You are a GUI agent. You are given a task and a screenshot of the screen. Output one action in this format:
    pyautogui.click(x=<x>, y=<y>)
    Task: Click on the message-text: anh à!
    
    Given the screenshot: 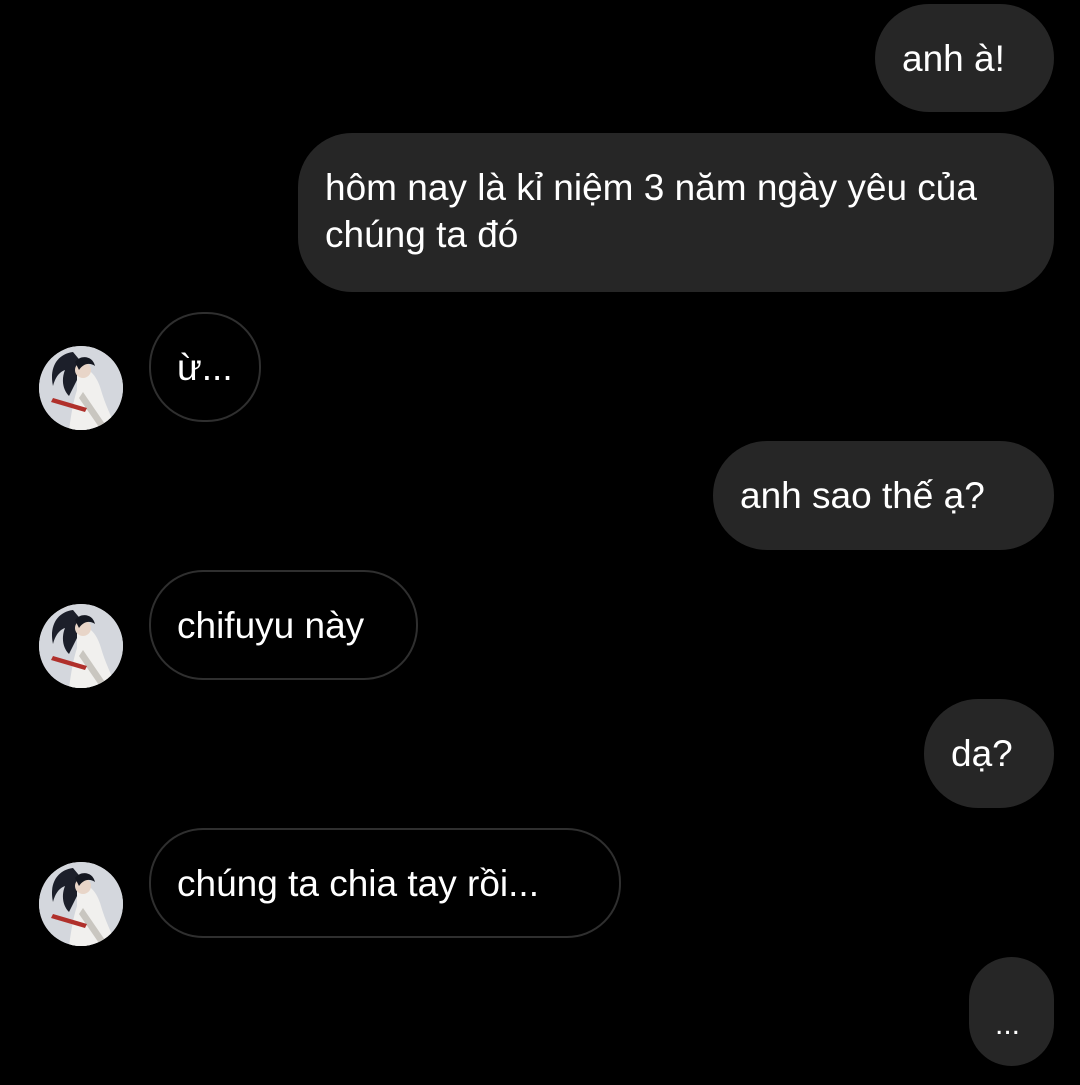 What is the action you would take?
    pyautogui.click(x=953, y=58)
    